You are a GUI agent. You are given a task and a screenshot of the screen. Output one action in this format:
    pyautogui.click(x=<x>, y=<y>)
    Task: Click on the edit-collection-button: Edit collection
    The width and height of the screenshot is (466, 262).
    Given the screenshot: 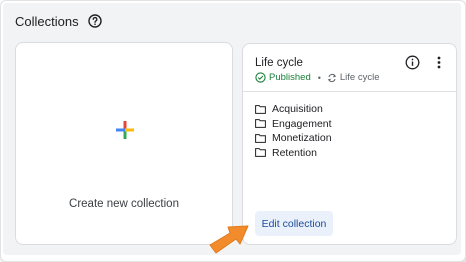 What is the action you would take?
    pyautogui.click(x=294, y=223)
    